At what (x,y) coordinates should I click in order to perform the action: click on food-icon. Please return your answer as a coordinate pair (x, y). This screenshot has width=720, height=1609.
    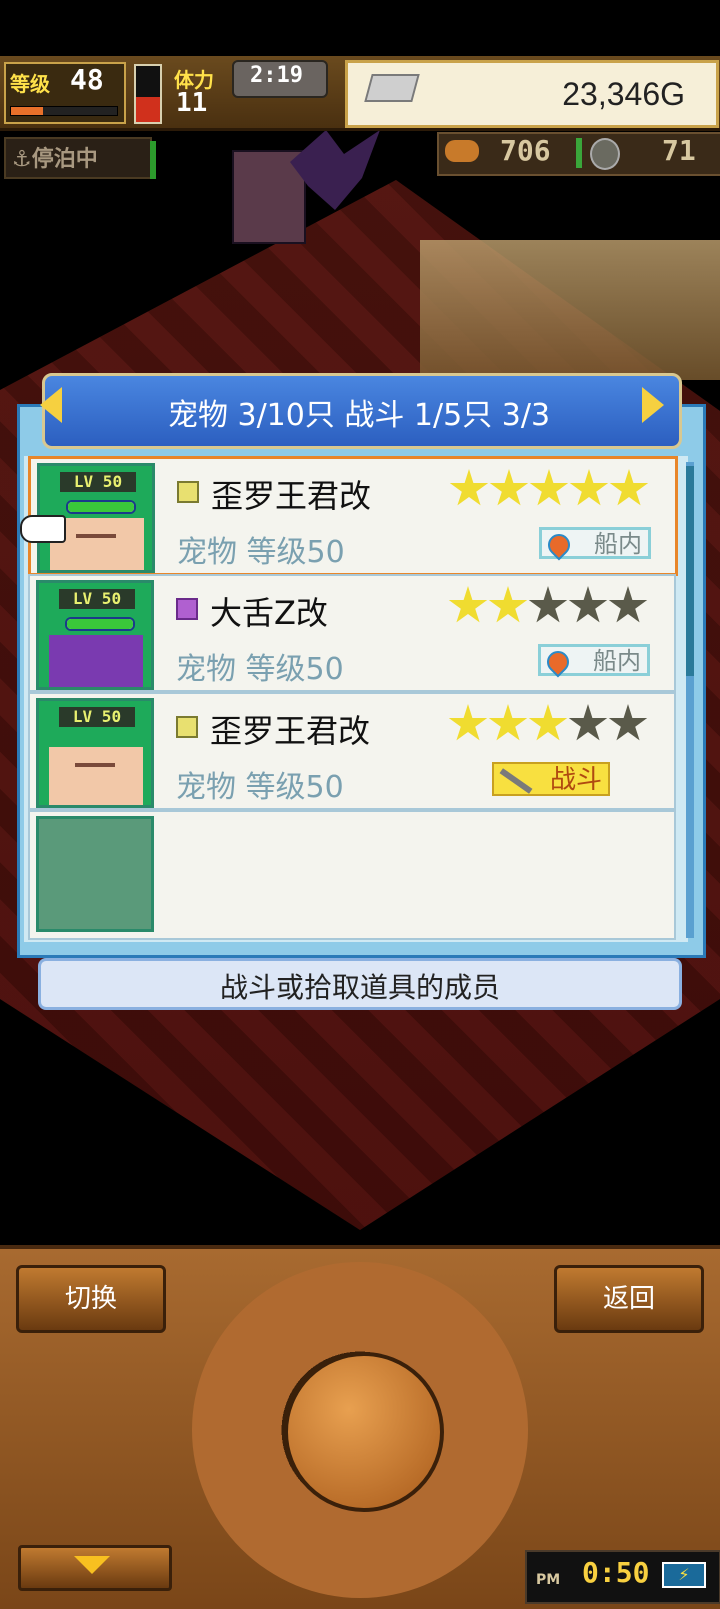
    Looking at the image, I should click on (462, 151).